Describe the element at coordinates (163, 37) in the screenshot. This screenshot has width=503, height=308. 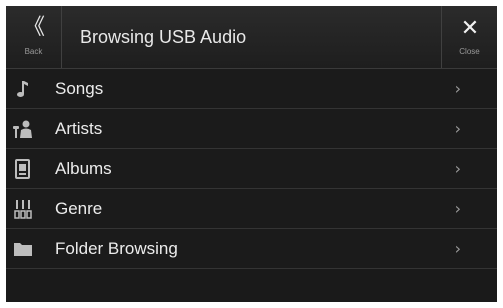
I see `page-title: Browsing USB Audio` at that location.